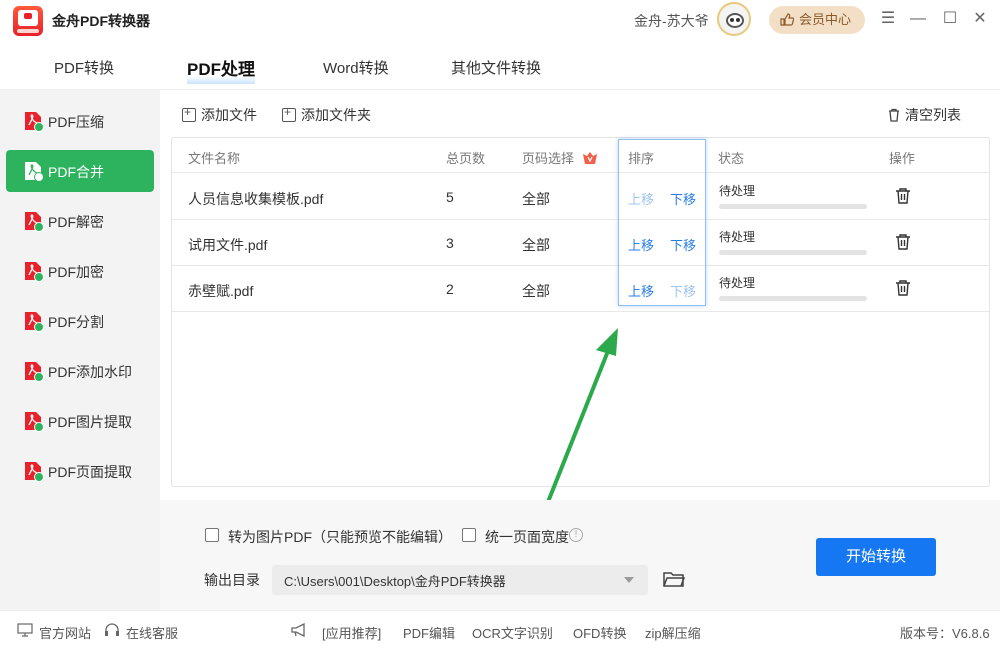 This screenshot has height=650, width=1000. I want to click on pdf-compress-icon, so click(34, 122).